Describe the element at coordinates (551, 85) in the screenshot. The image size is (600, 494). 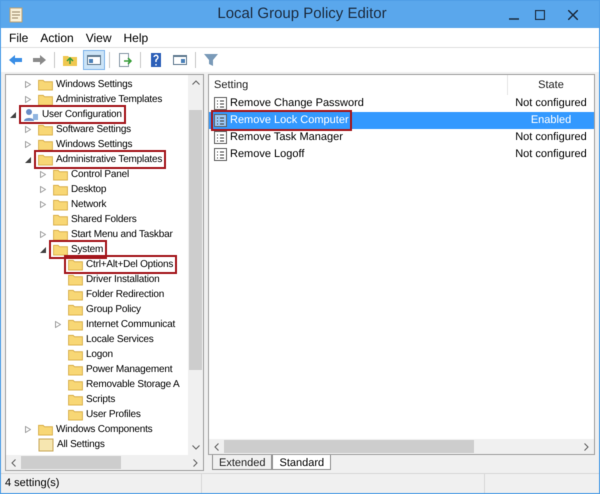
I see `column-header: State` at that location.